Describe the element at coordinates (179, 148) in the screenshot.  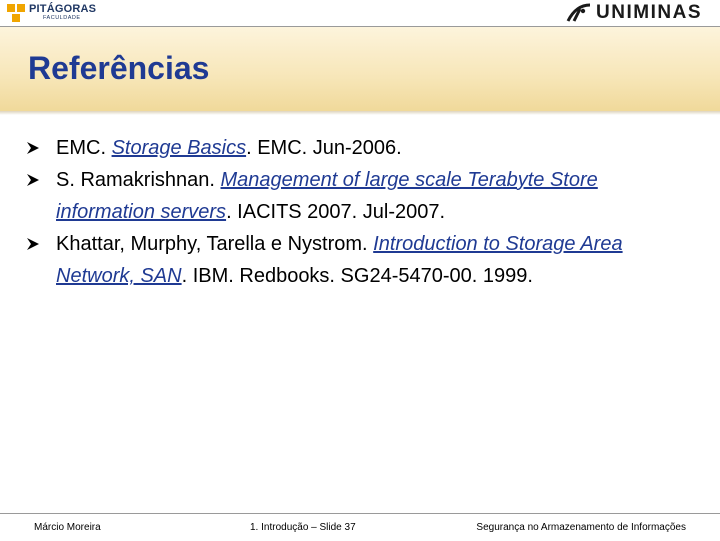
I see `reference-title-link: Storage Basics` at that location.